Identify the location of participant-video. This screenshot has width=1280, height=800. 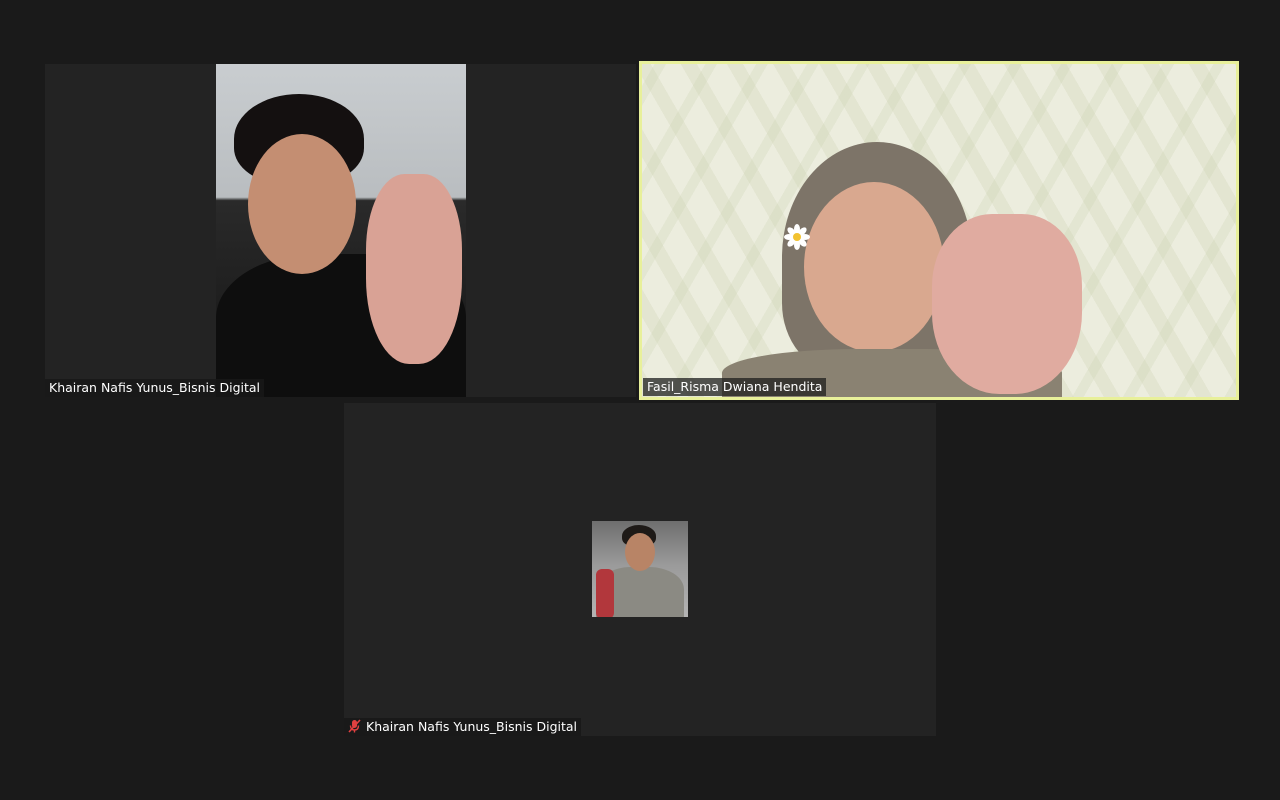
(341, 230).